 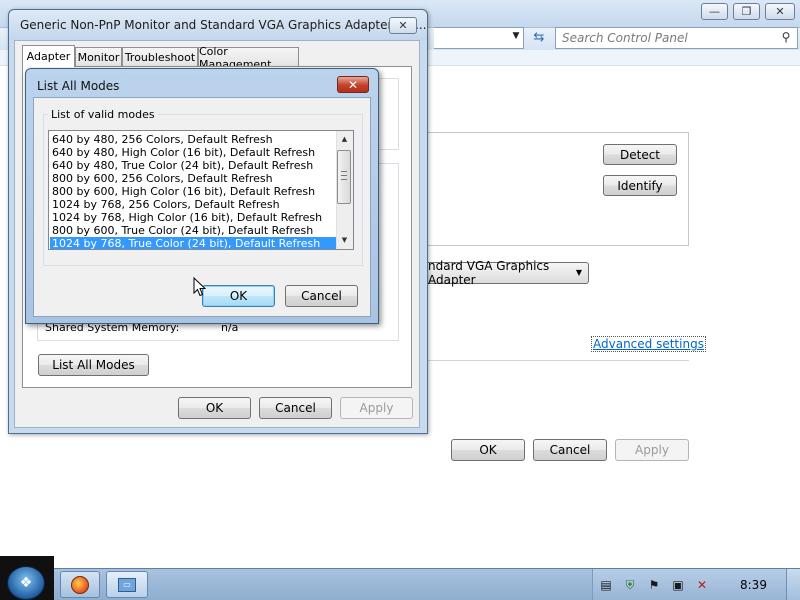 I want to click on props-apply-button: Apply, so click(x=376, y=408).